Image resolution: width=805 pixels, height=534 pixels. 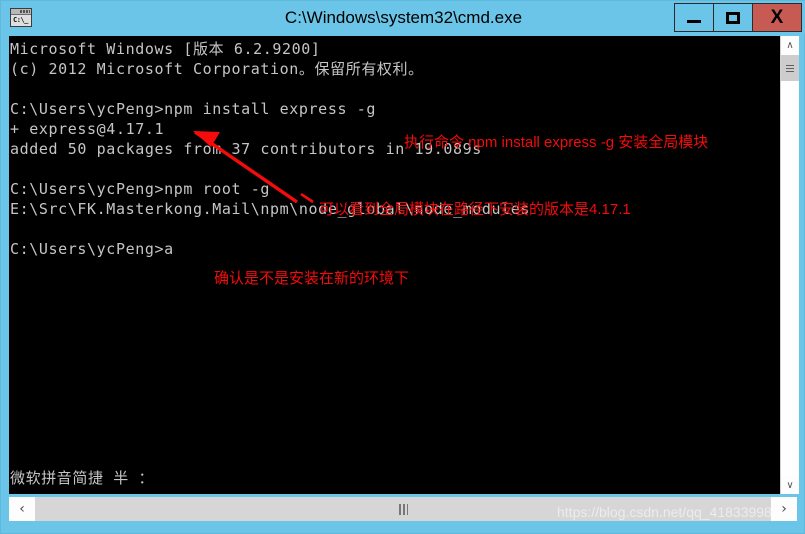 I want to click on minimize-button, so click(x=694, y=17).